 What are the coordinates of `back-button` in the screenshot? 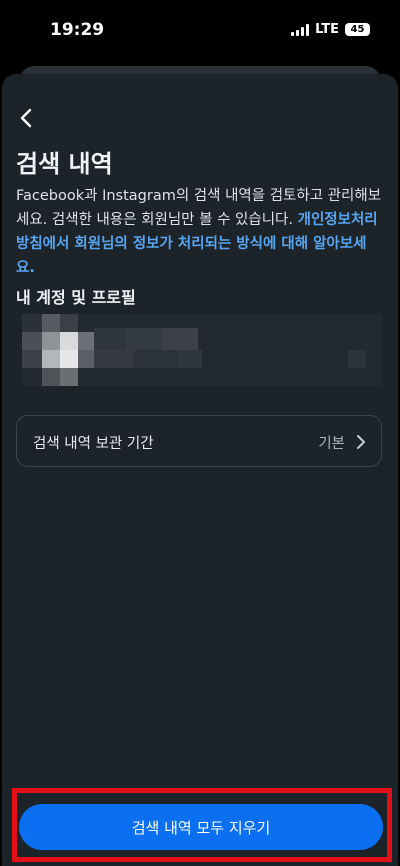 It's located at (26, 118).